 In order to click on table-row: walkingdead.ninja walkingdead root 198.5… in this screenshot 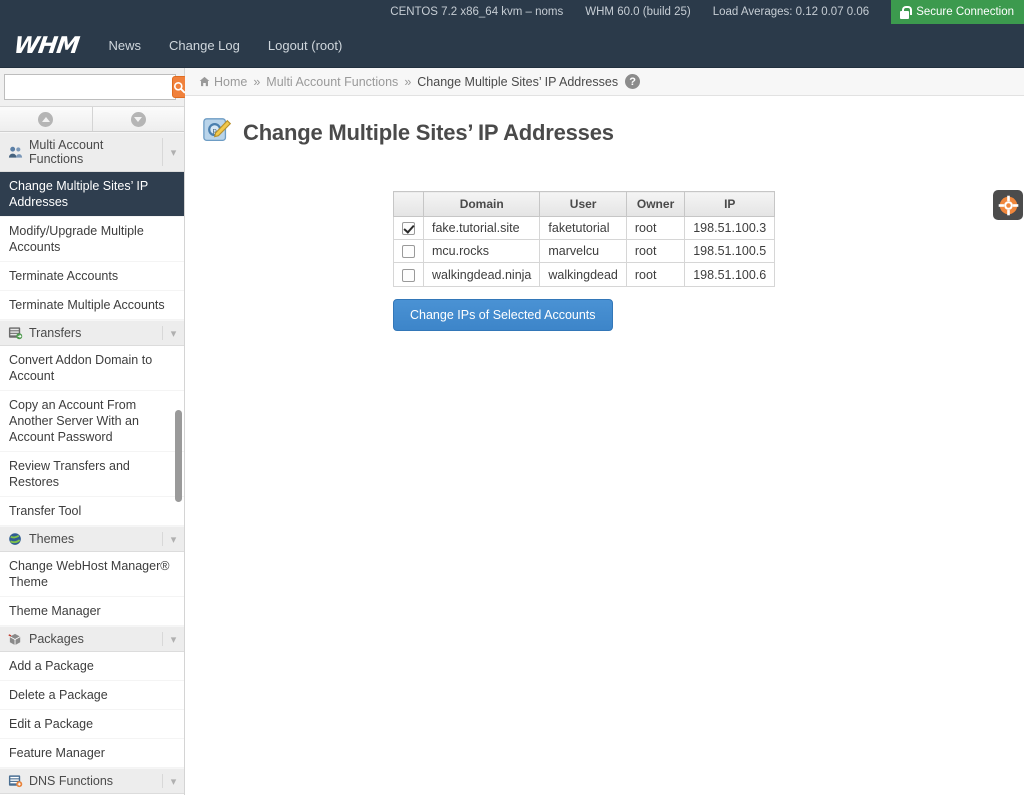, I will do `click(584, 274)`.